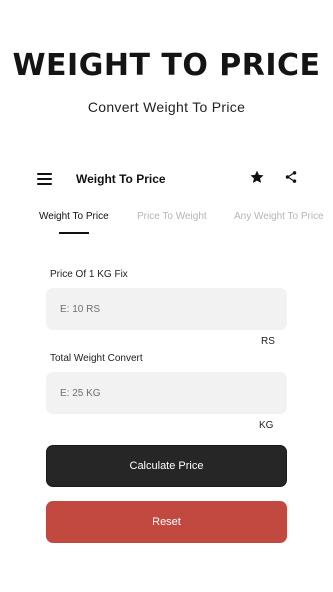  What do you see at coordinates (121, 179) in the screenshot?
I see `app-title: Weight To Price` at bounding box center [121, 179].